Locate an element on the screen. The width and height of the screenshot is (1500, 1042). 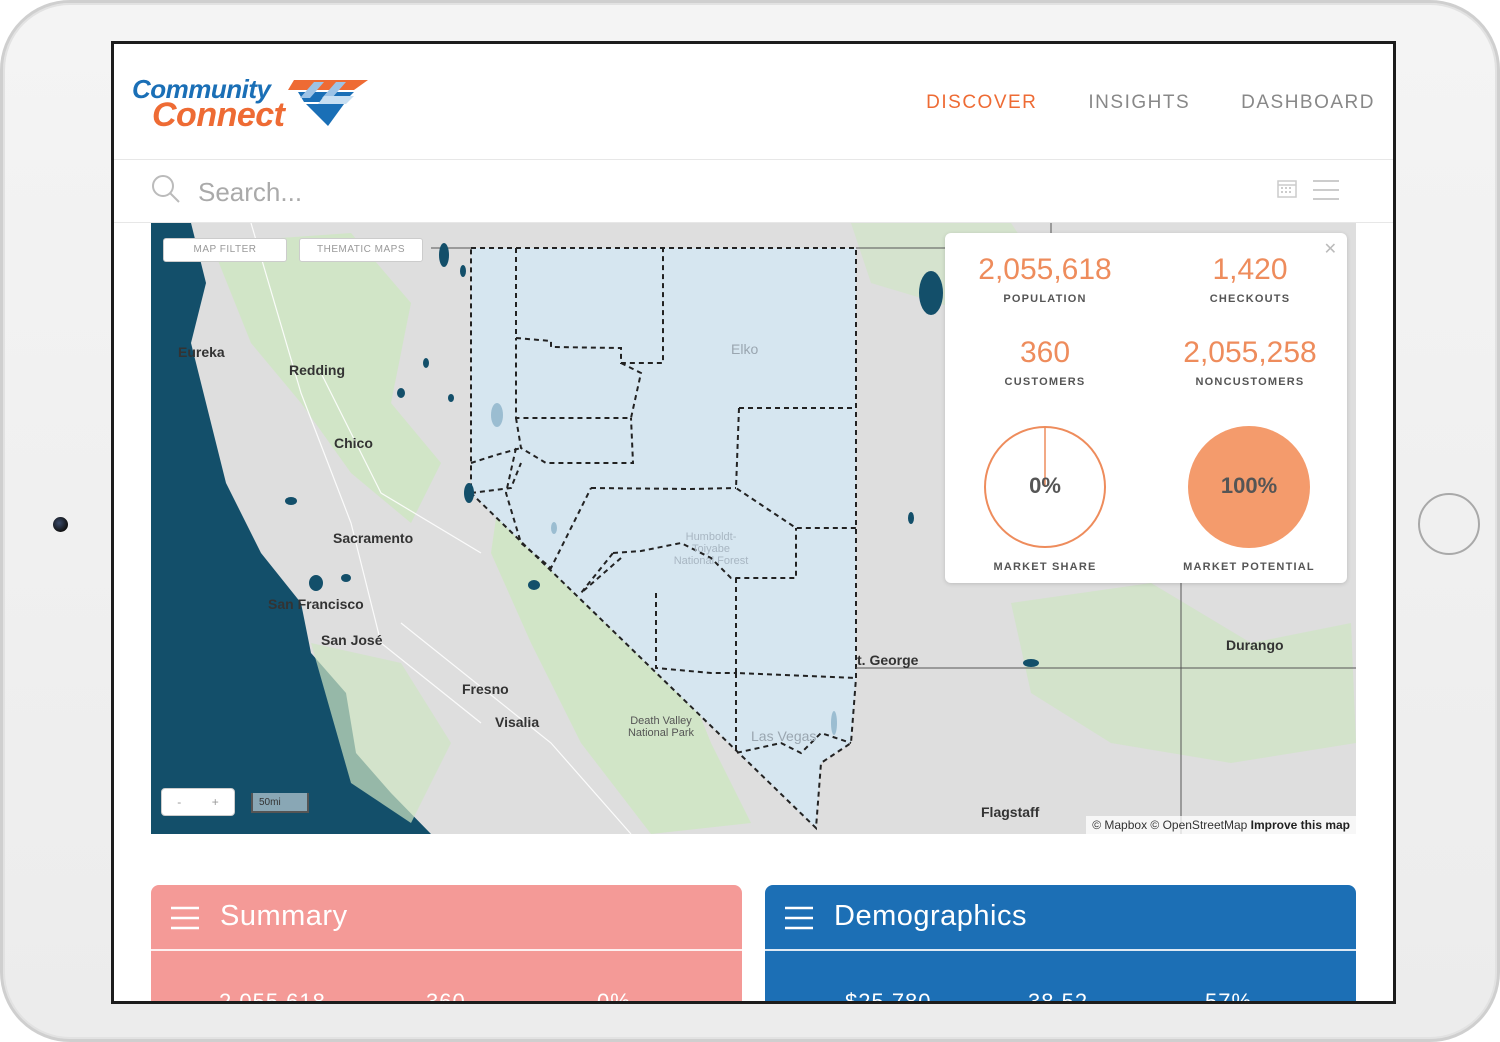
nav-discover: DISCOVER is located at coordinates (981, 103).